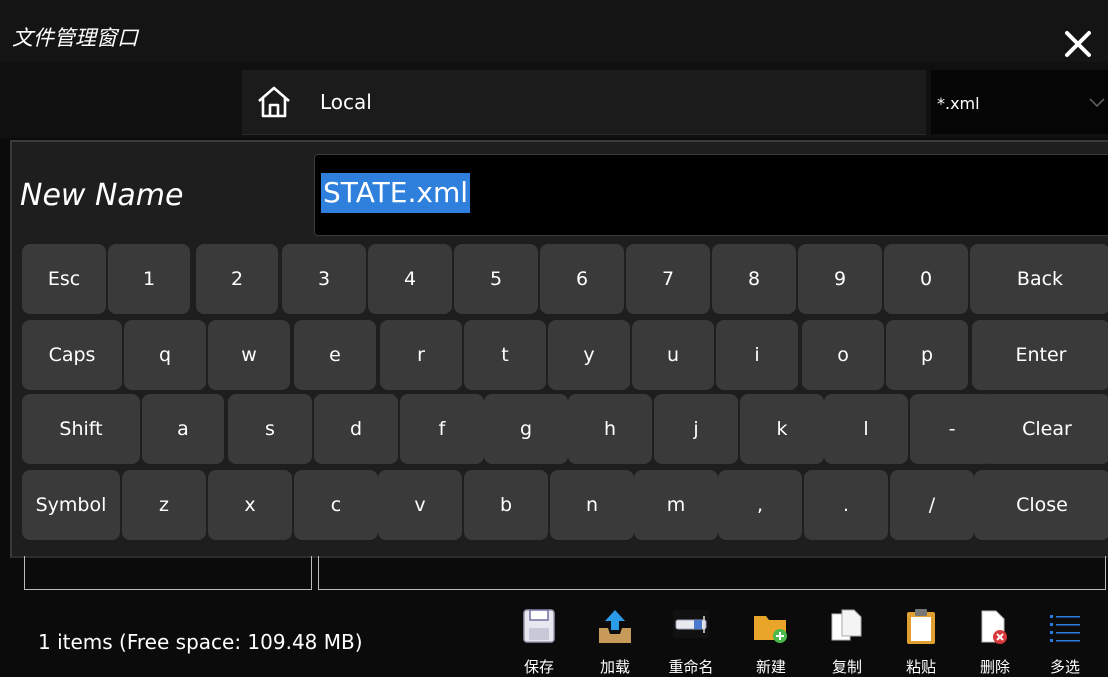  I want to click on new-folder-icon, so click(770, 629).